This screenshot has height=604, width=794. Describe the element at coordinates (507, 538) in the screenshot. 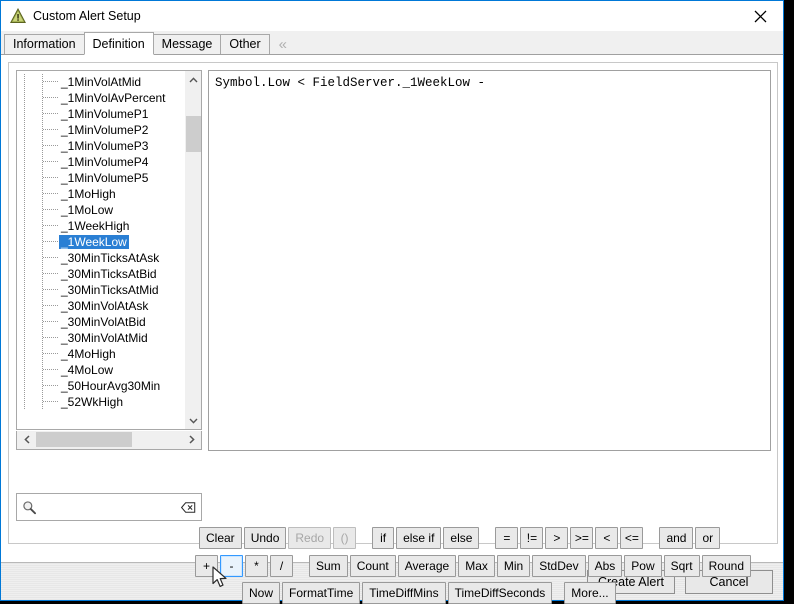

I see `toolbar-button-: =` at that location.